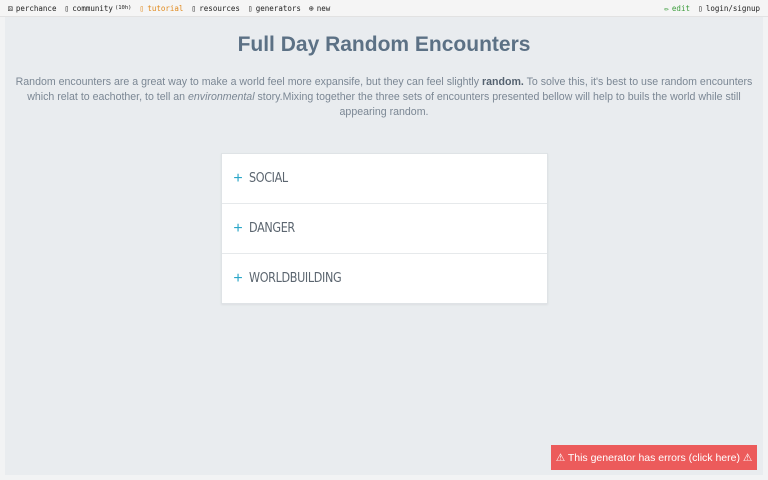 This screenshot has height=480, width=768. What do you see at coordinates (221, 97) in the screenshot?
I see `desc-italic: environmental` at bounding box center [221, 97].